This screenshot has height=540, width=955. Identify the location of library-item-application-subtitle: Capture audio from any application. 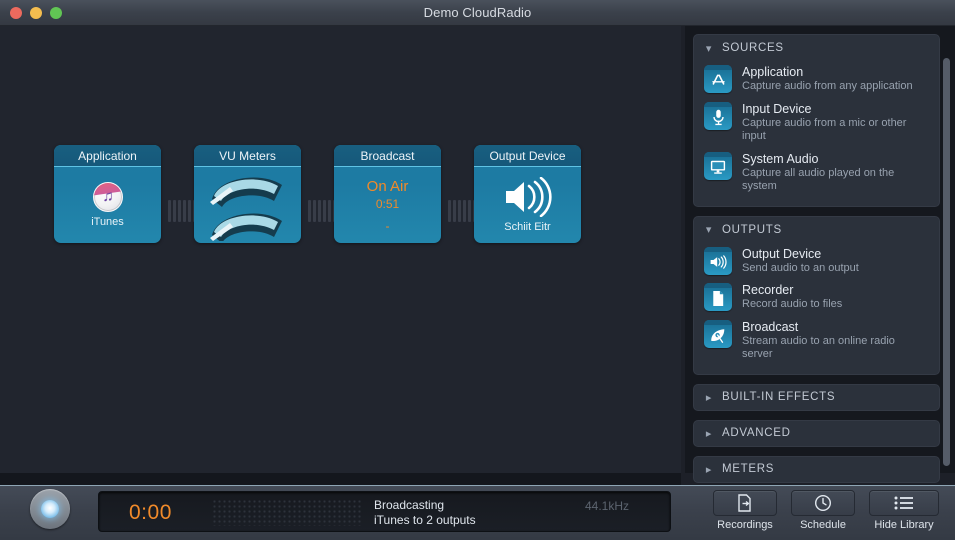
(827, 86).